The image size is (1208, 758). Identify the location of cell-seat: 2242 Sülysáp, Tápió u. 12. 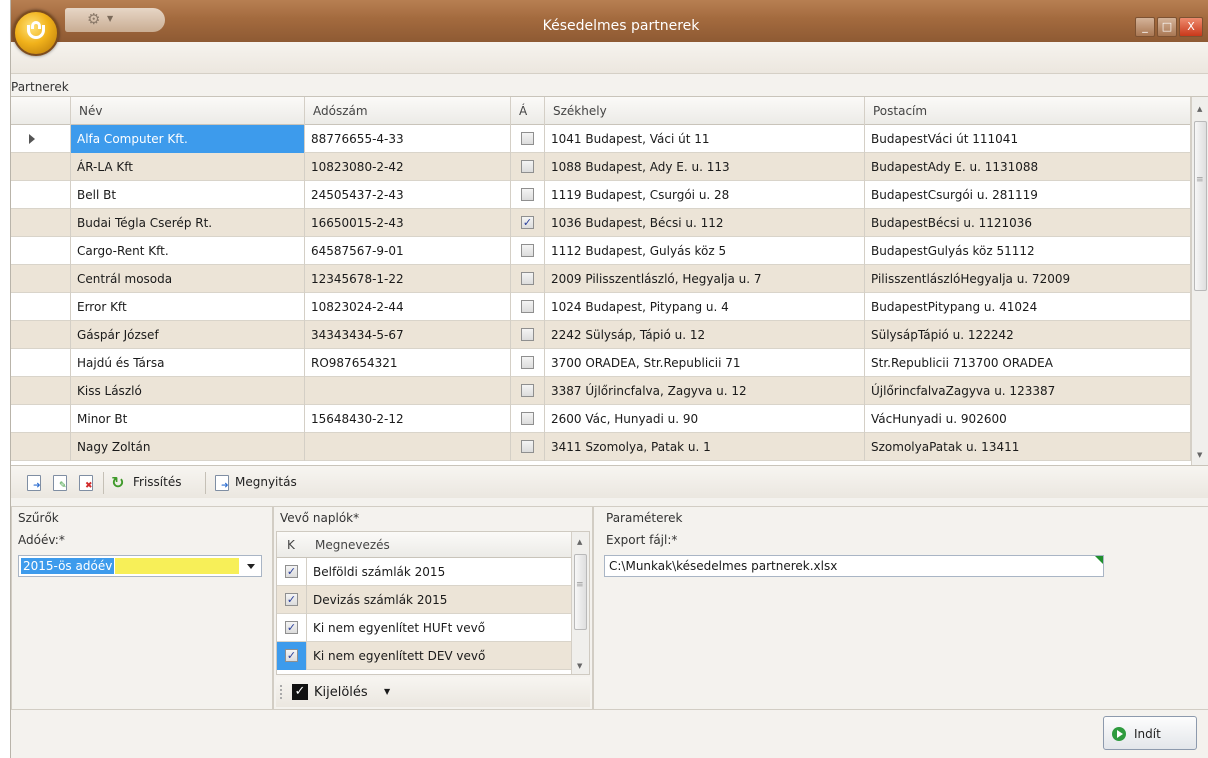
(705, 335).